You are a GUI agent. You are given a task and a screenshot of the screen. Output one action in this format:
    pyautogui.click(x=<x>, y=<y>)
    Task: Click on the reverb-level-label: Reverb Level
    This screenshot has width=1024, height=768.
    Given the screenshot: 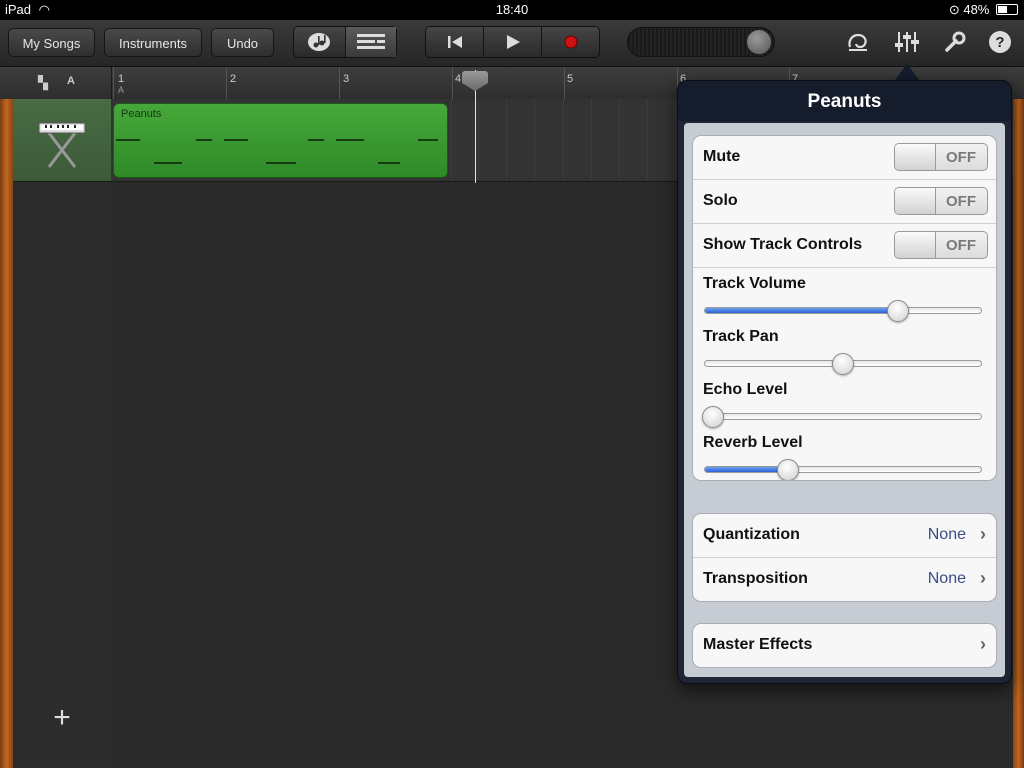 What is the action you would take?
    pyautogui.click(x=753, y=442)
    